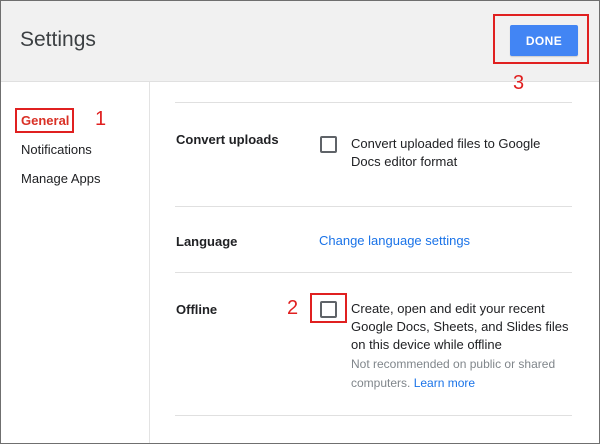  What do you see at coordinates (227, 139) in the screenshot?
I see `convert-uploads-label: Convert uploads` at bounding box center [227, 139].